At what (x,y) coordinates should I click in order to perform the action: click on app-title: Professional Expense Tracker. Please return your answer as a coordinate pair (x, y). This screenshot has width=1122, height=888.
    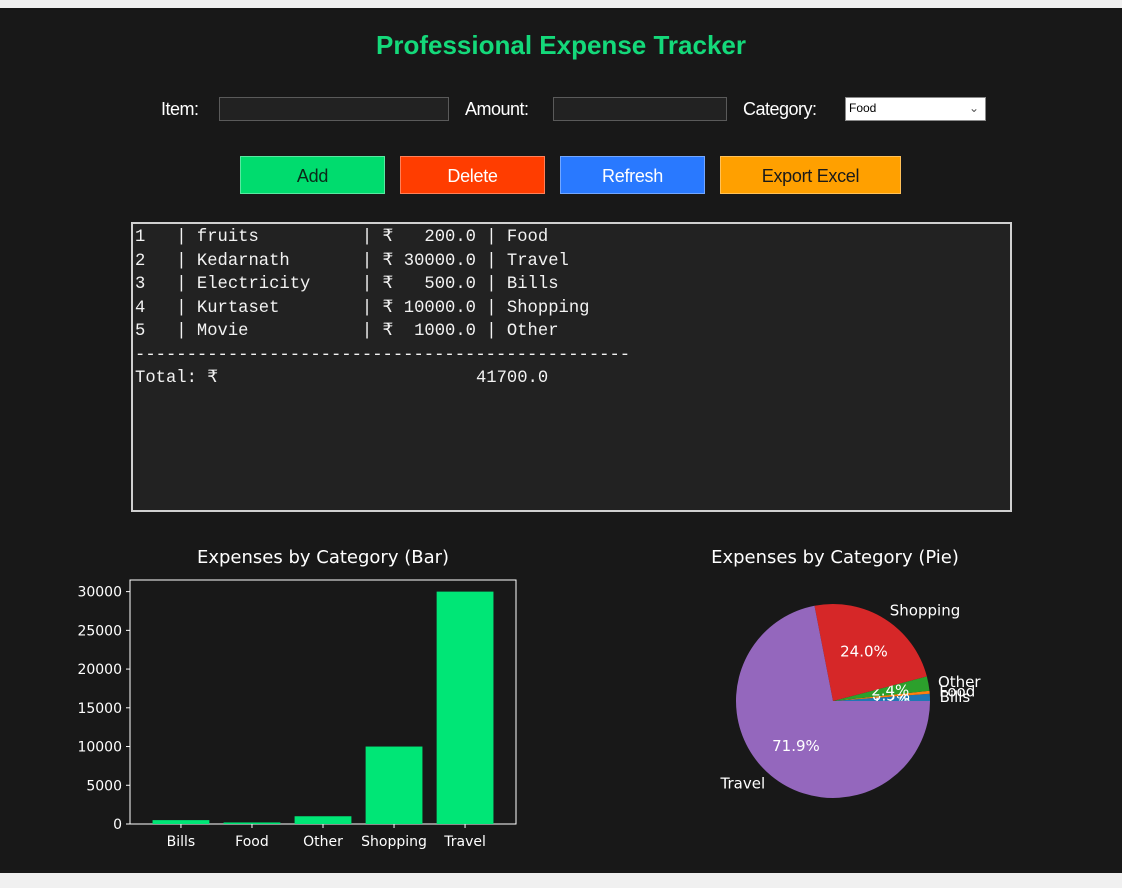
    Looking at the image, I should click on (561, 45).